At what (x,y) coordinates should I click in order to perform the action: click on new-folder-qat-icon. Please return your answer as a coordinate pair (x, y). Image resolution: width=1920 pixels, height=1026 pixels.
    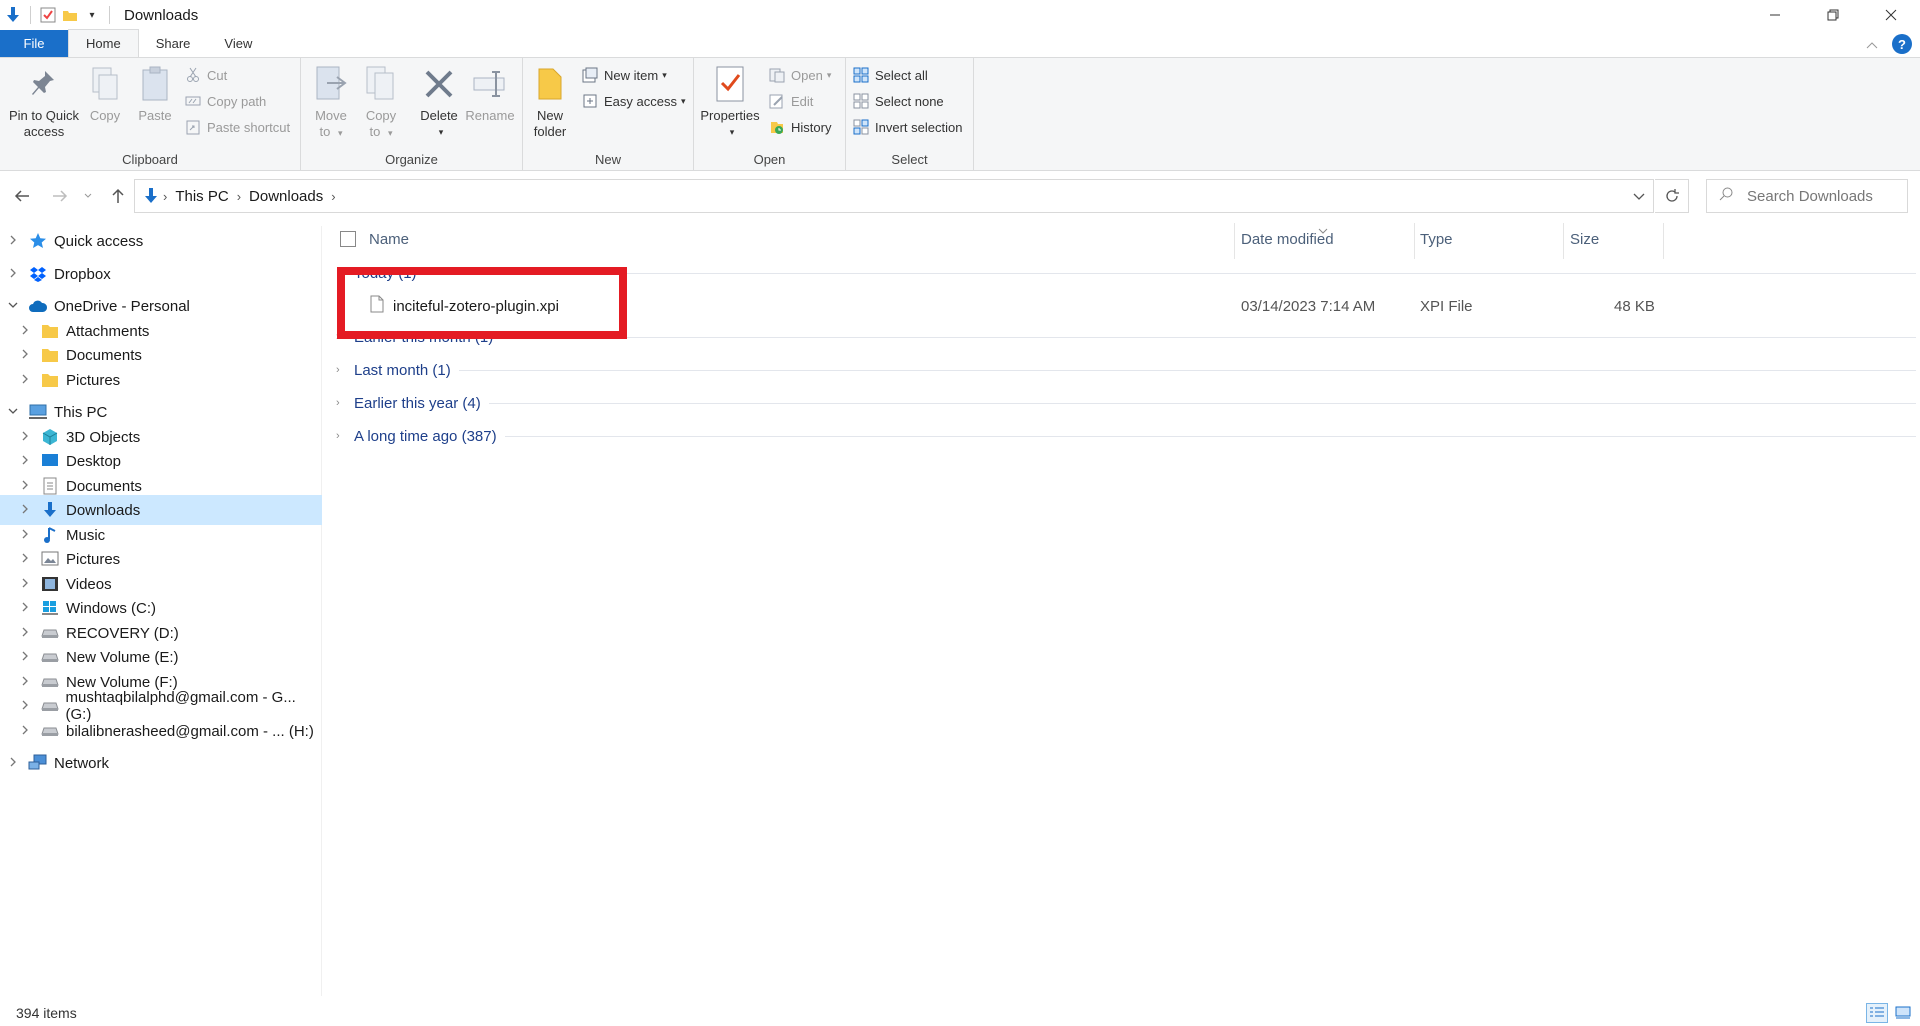
    Looking at the image, I should click on (70, 15).